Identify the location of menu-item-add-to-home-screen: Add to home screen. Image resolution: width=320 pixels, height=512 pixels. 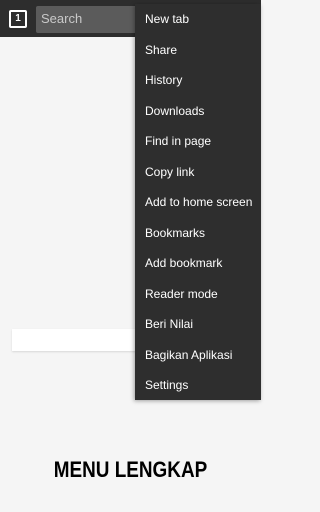
(198, 202).